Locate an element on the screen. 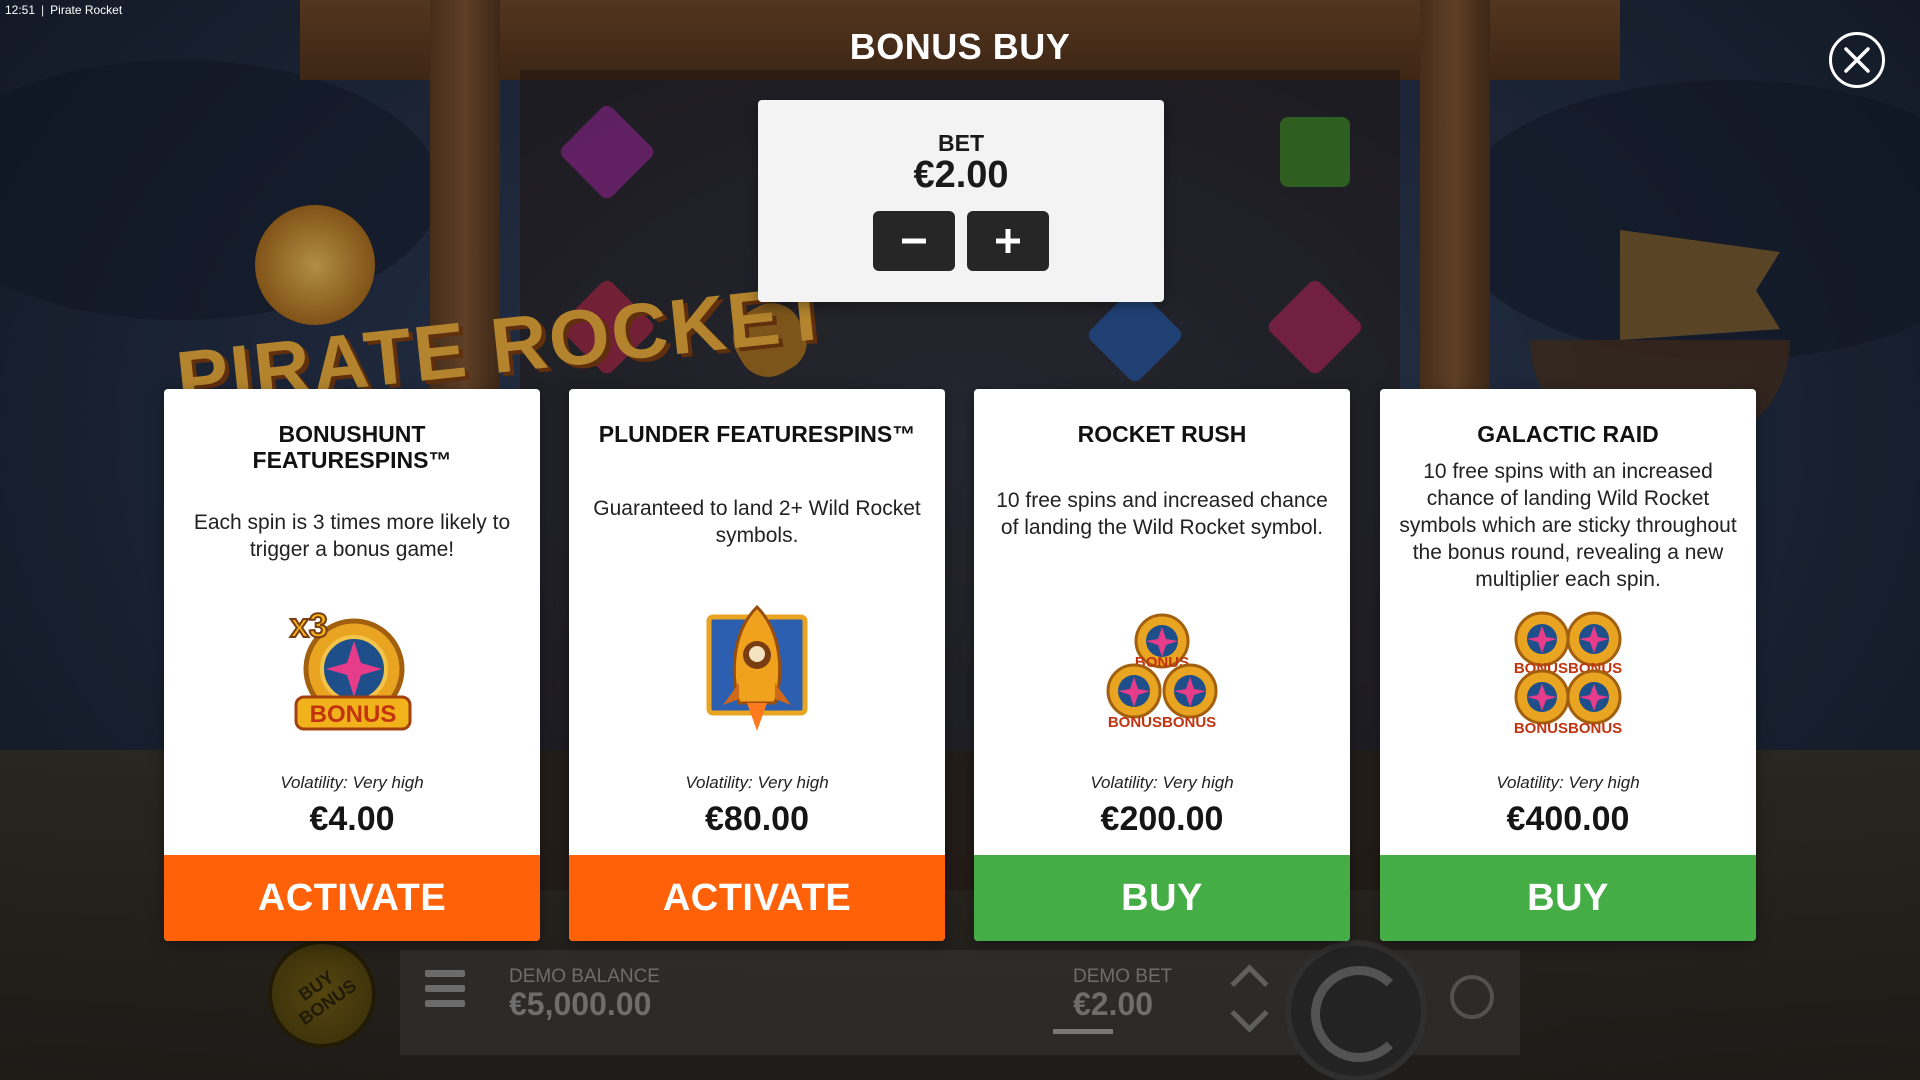 The image size is (1920, 1080). buy-rocket-rush-button: BUY is located at coordinates (1162, 898).